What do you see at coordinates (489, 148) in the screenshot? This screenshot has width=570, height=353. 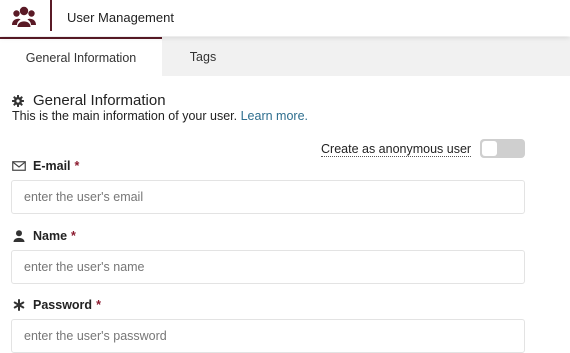 I see `toggle-knob` at bounding box center [489, 148].